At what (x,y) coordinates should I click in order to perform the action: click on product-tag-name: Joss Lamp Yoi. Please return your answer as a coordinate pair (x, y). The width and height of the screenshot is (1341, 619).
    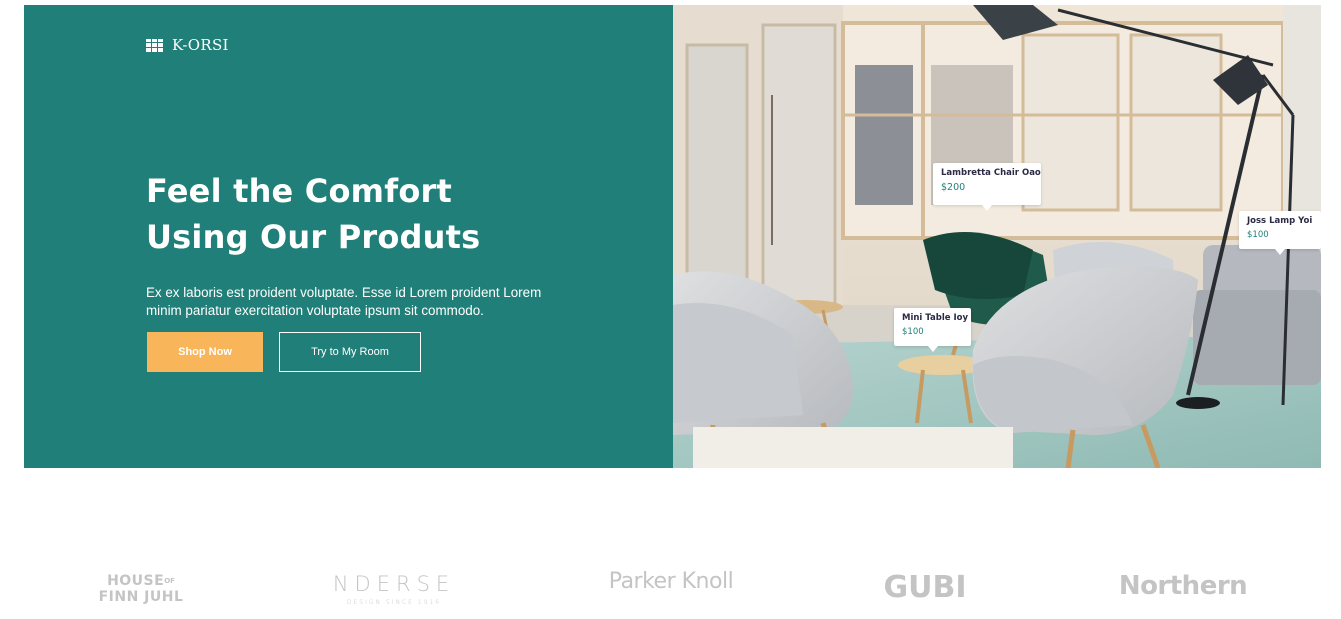
    Looking at the image, I should click on (1280, 221).